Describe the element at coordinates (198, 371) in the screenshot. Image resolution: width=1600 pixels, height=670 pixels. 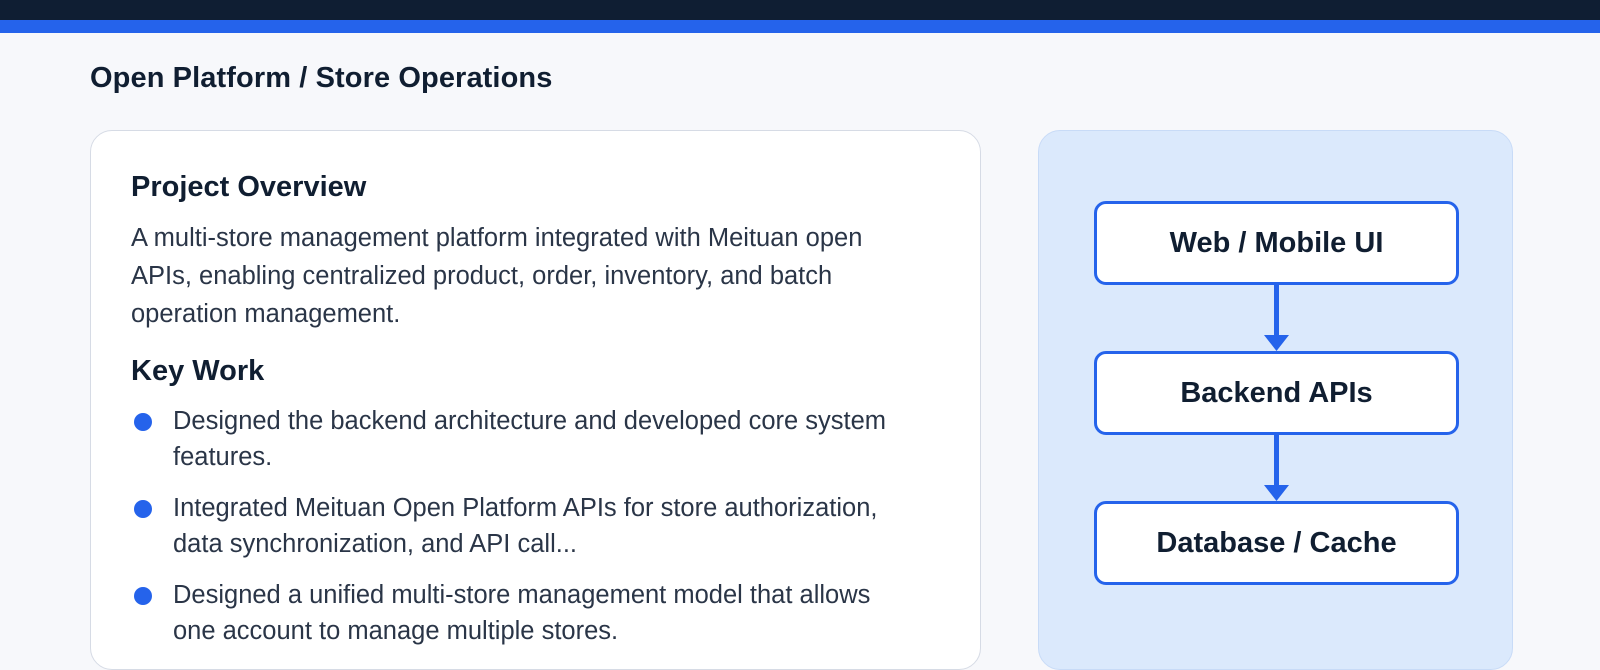
I see `key-work-heading: Key Work` at that location.